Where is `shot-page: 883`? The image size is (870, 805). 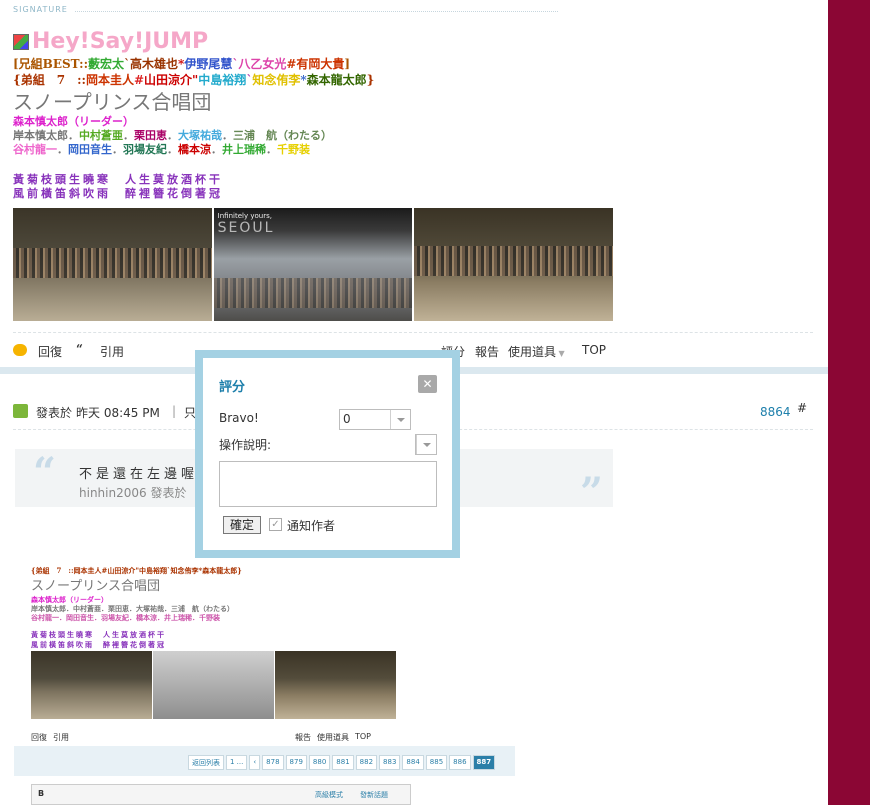 shot-page: 883 is located at coordinates (390, 762).